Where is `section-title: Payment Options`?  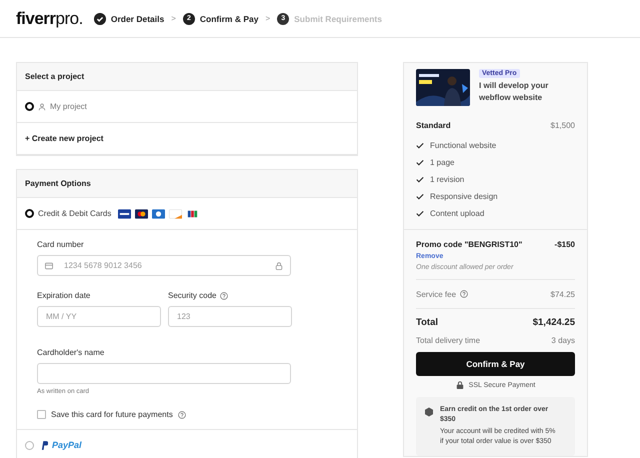 section-title: Payment Options is located at coordinates (58, 183).